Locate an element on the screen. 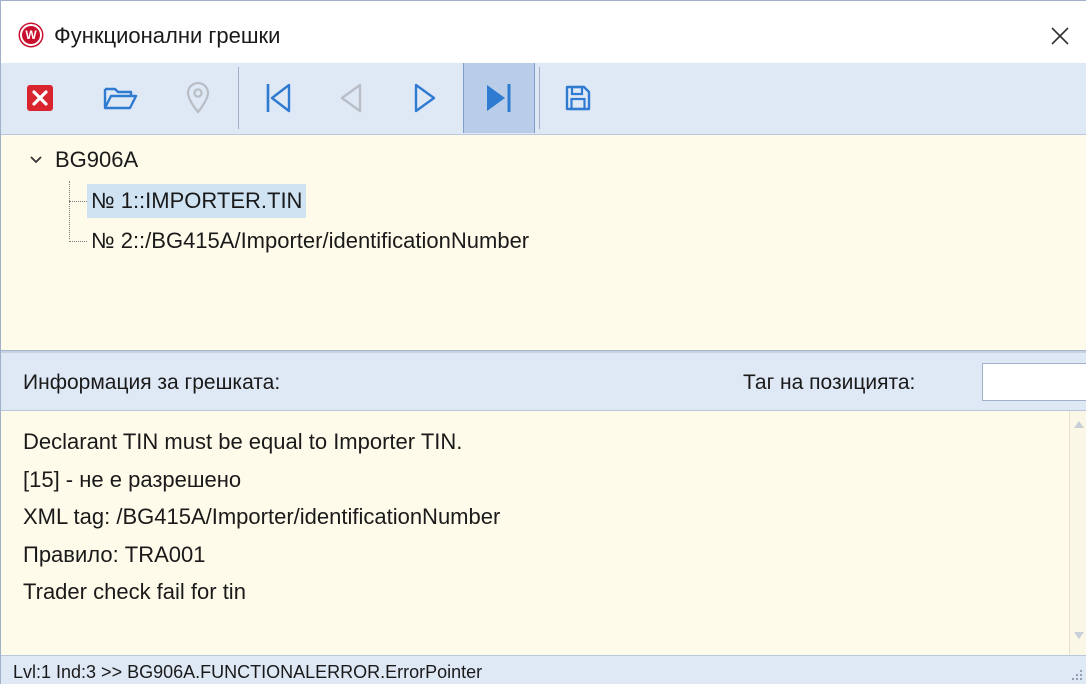 This screenshot has width=1086, height=684. folder-open-icon is located at coordinates (120, 98).